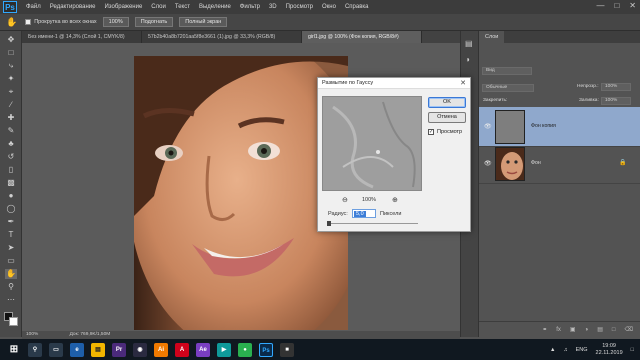  Describe the element at coordinates (589, 100) in the screenshot. I see `fill-label: Заливка:` at that location.